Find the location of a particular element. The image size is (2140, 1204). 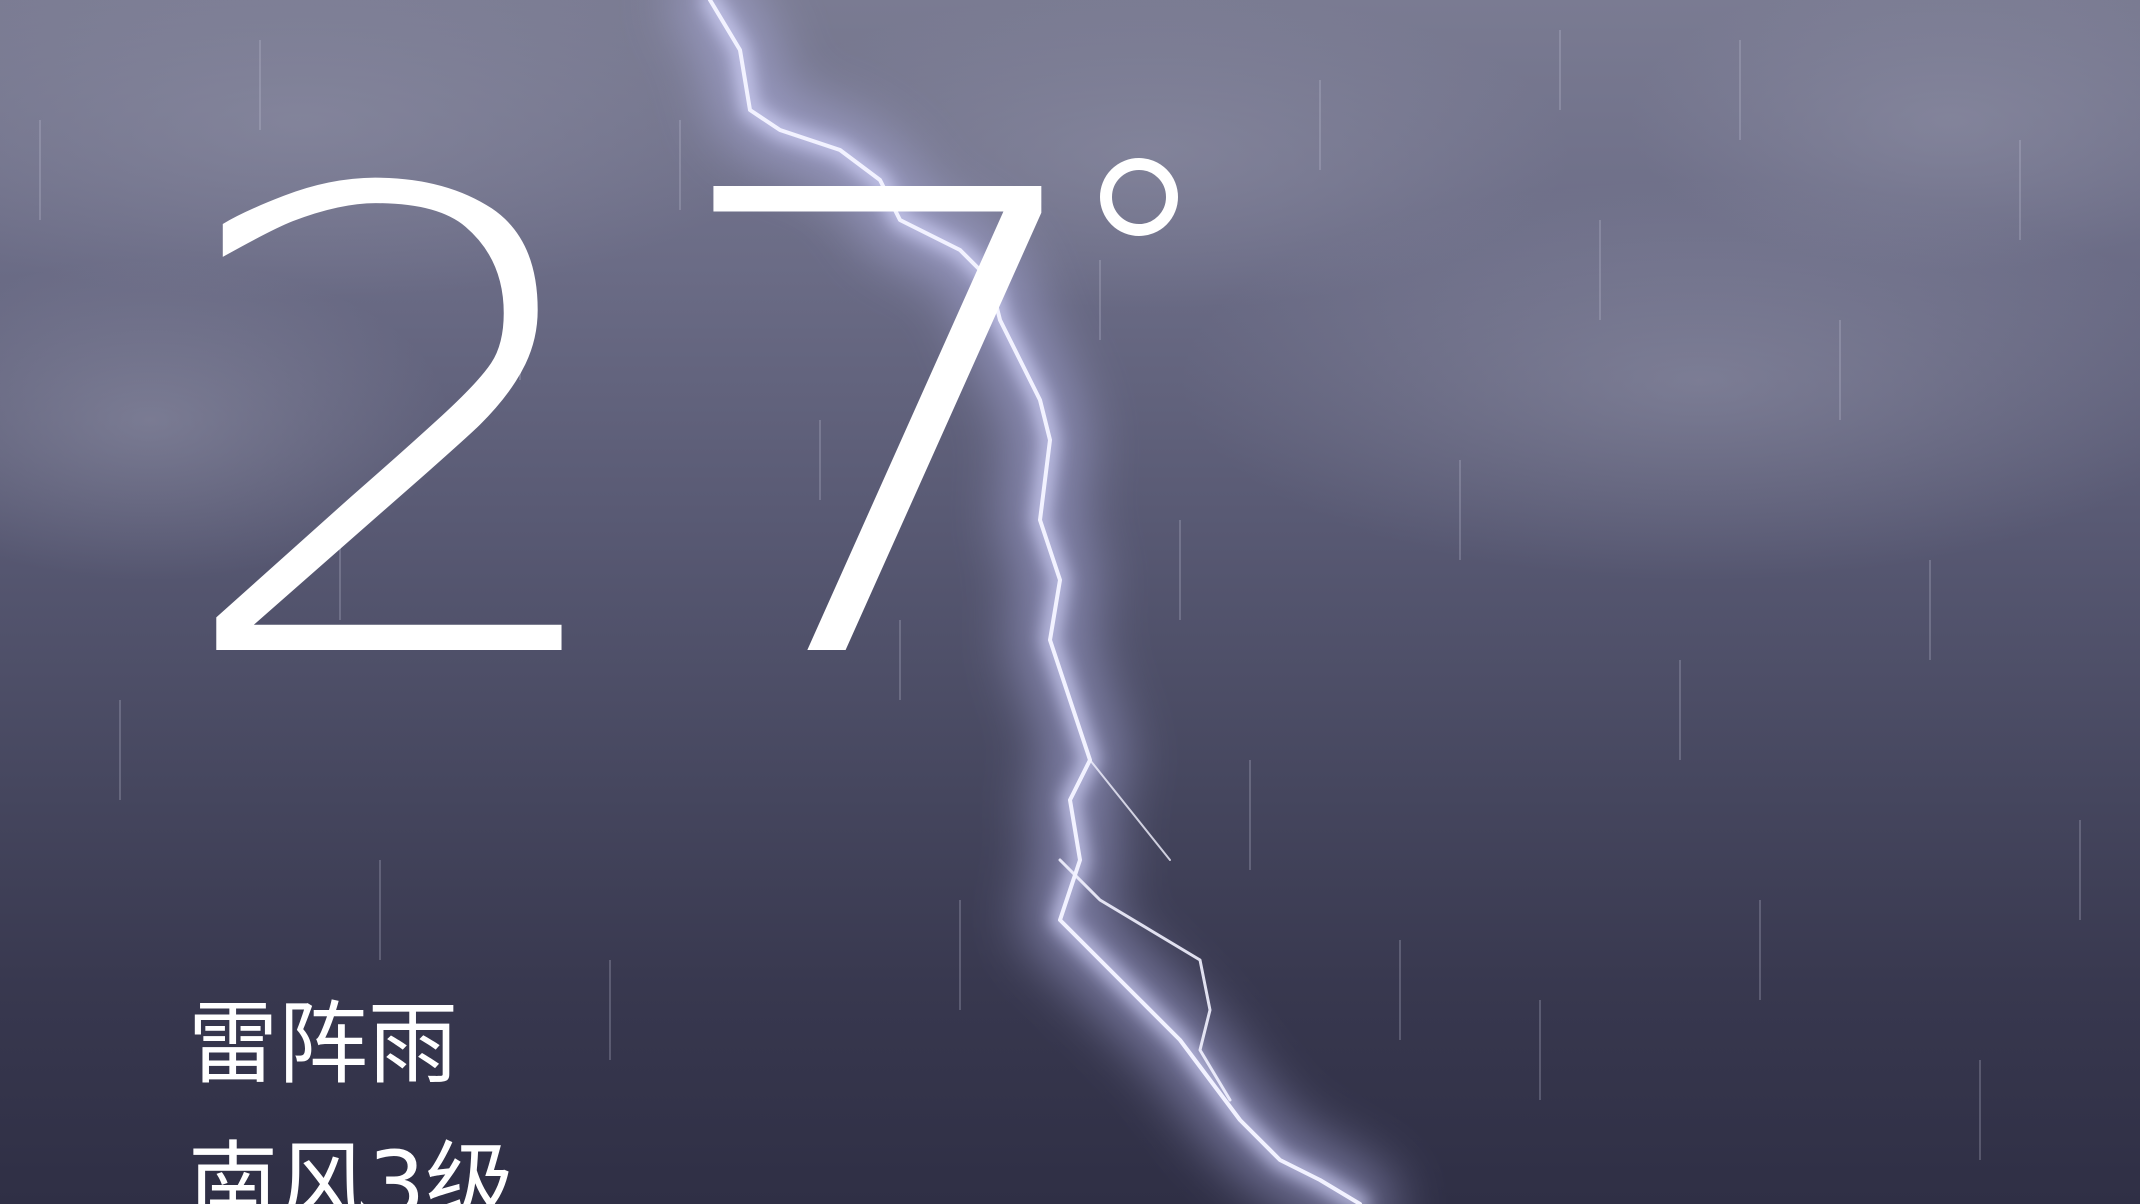

weather-condition: 雷阵雨 is located at coordinates (323, 1044).